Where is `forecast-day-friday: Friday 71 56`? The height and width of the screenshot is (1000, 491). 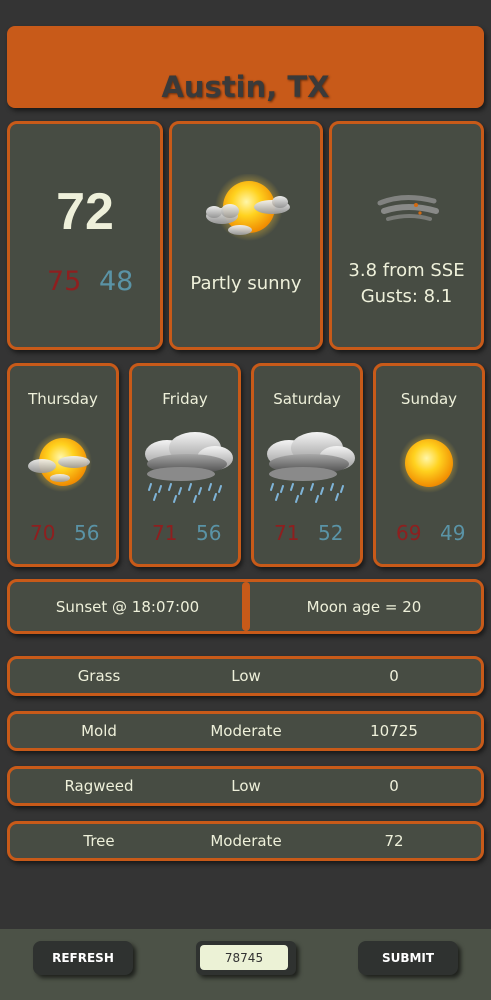 forecast-day-friday: Friday 71 56 is located at coordinates (185, 465).